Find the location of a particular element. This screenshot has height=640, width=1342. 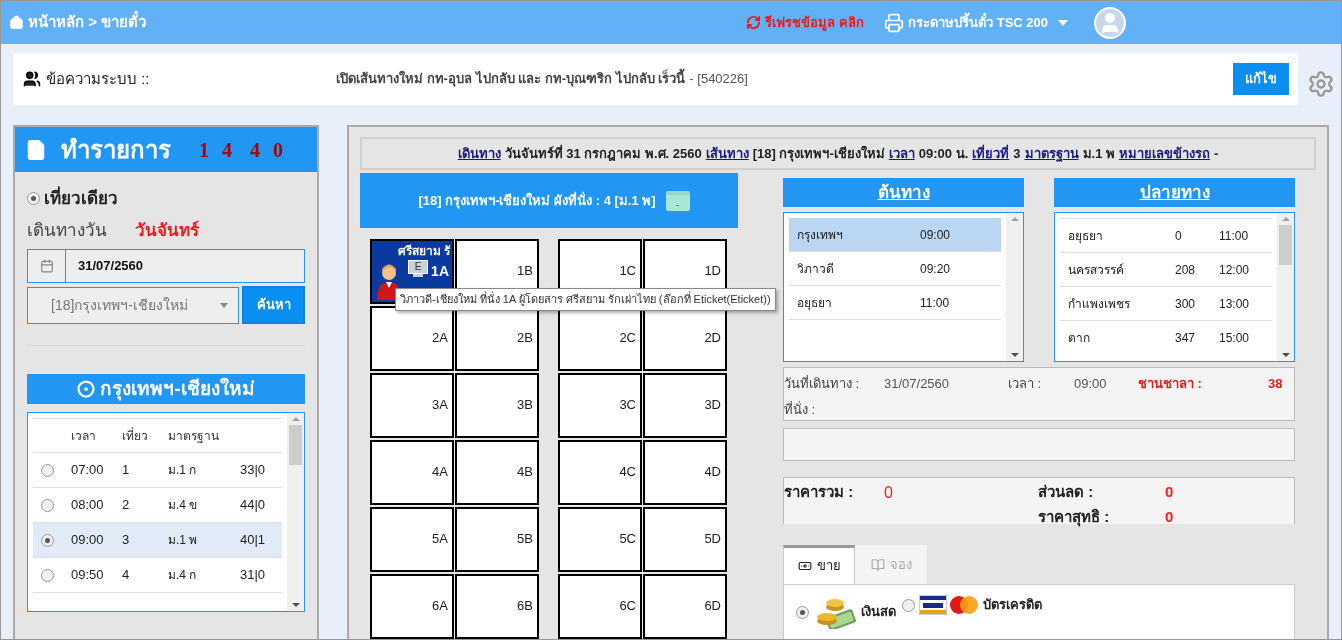

calendar-icon is located at coordinates (46, 266).